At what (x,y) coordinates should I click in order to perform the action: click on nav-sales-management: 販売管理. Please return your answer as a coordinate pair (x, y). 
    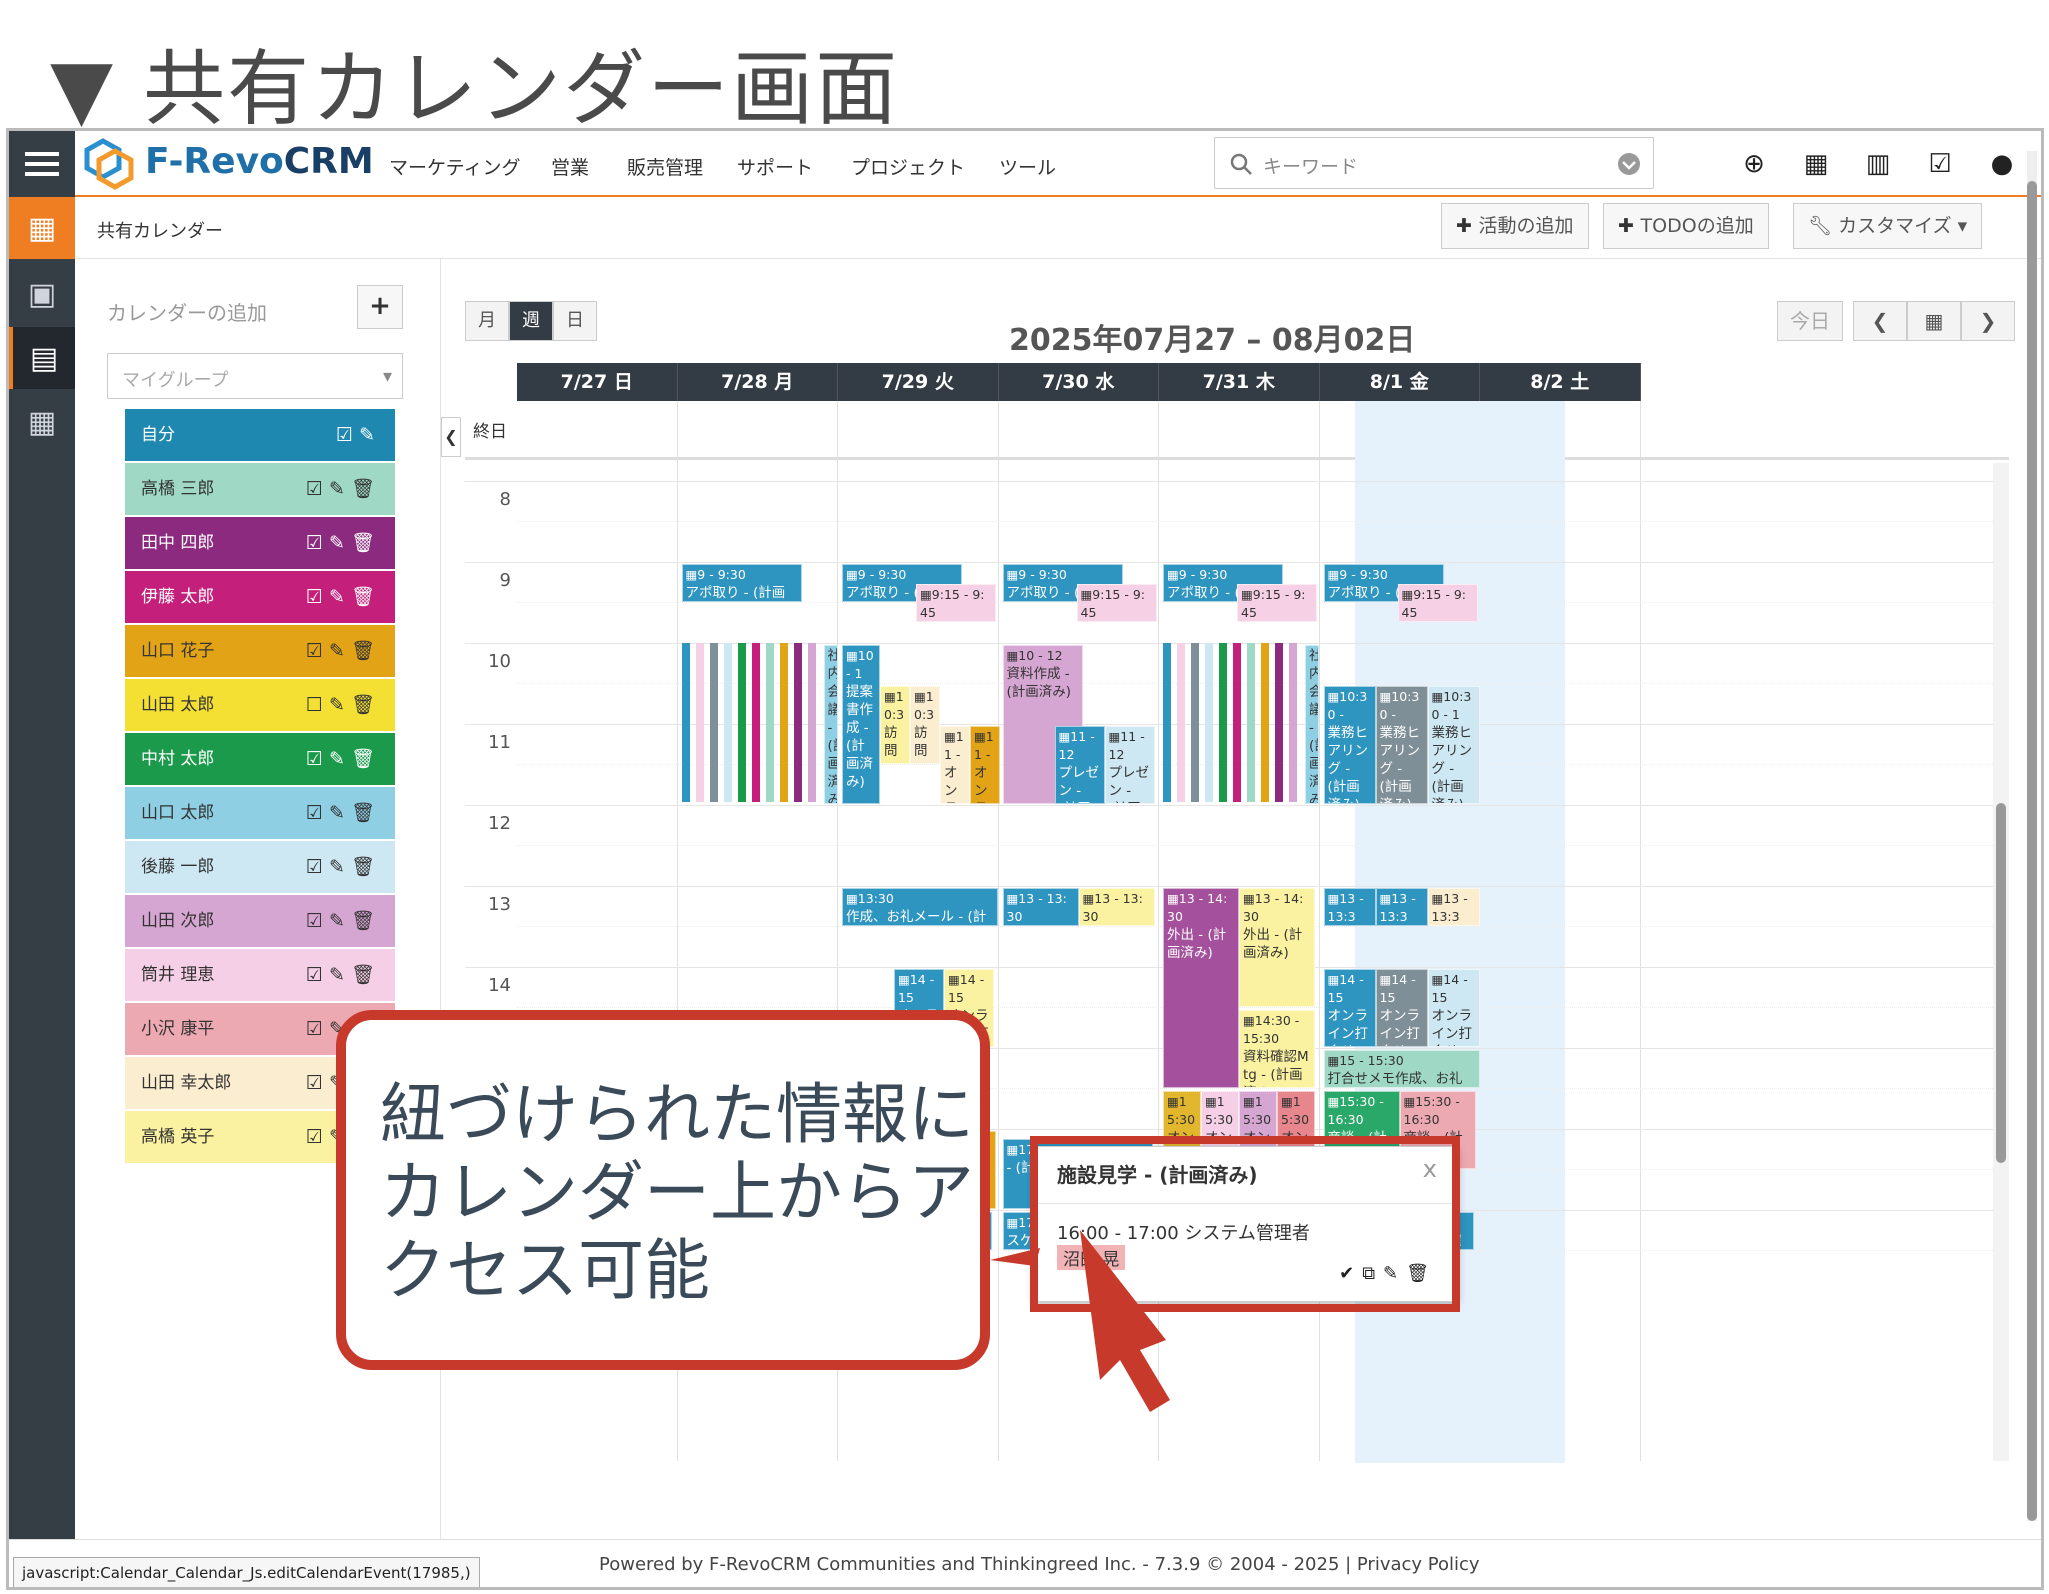
    Looking at the image, I should click on (665, 166).